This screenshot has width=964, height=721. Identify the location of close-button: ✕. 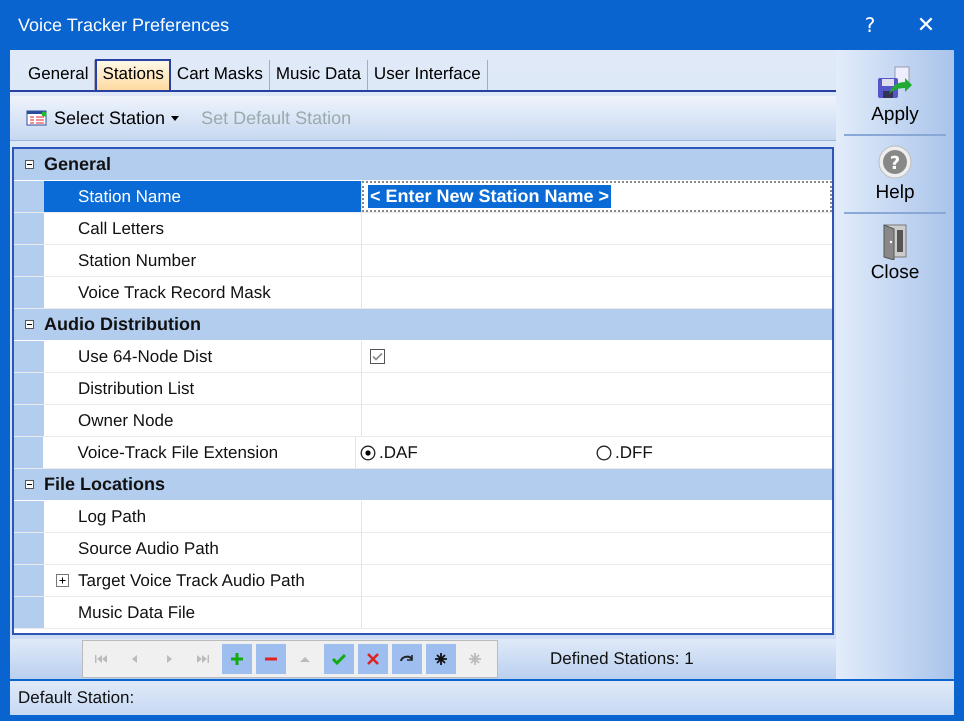
(926, 25).